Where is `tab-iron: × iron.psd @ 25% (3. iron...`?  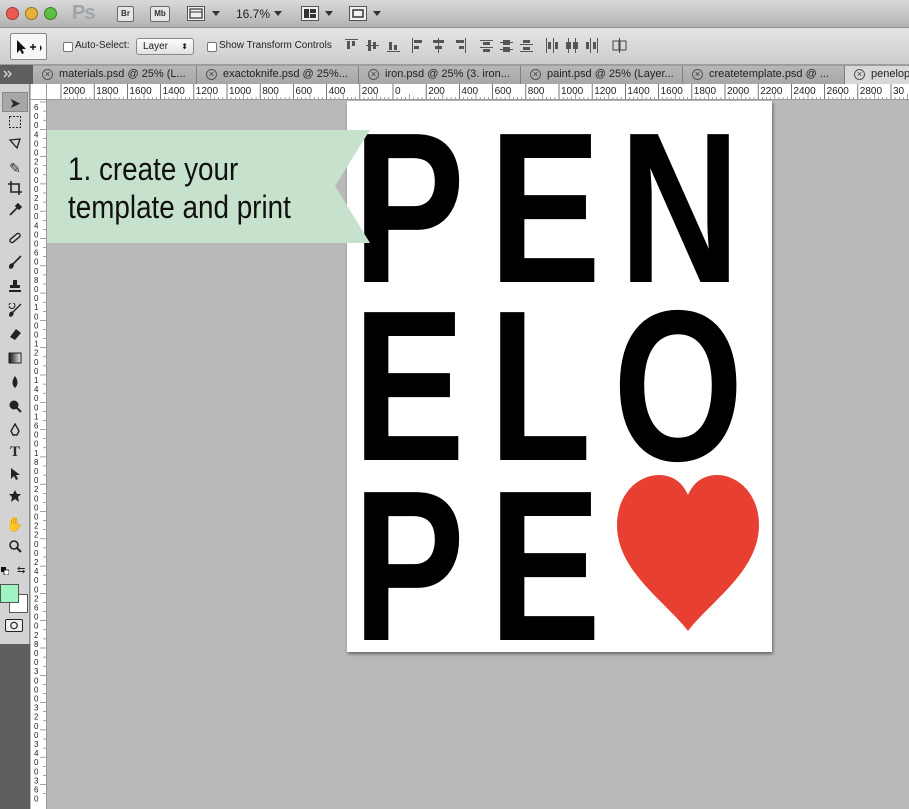
tab-iron: × iron.psd @ 25% (3. iron... is located at coordinates (440, 75).